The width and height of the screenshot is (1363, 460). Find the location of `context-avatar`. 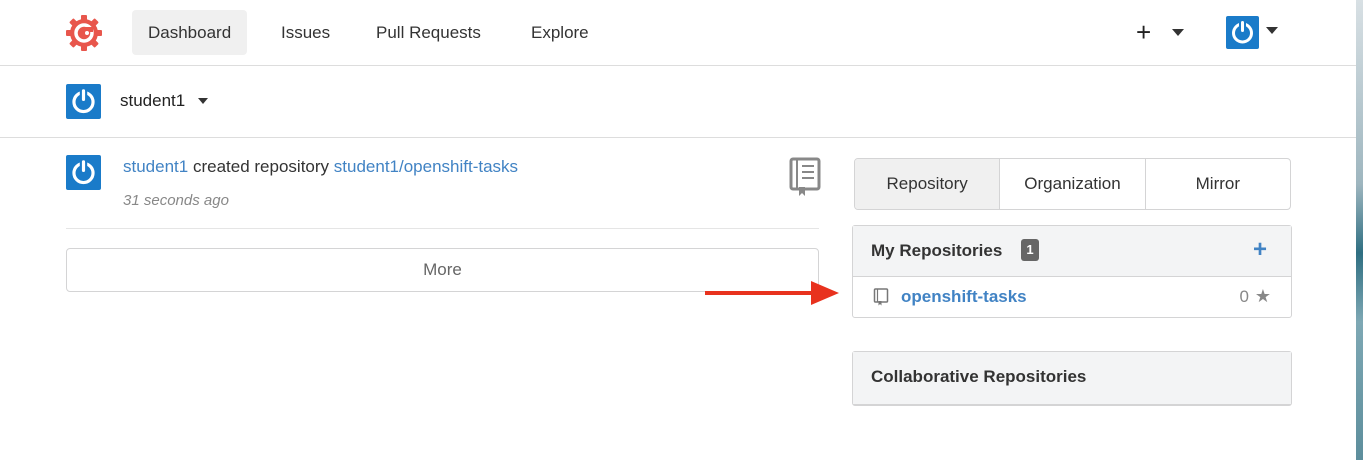

context-avatar is located at coordinates (83, 101).